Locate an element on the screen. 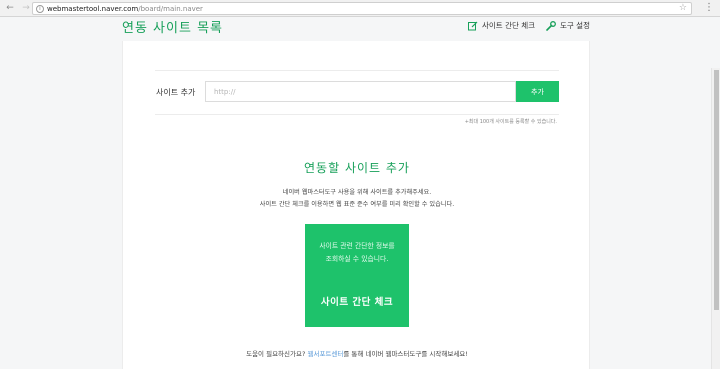 This screenshot has width=720, height=369. site-limit-note: +최대 100개 사이트를 등록할 수 있습니다. is located at coordinates (510, 122).